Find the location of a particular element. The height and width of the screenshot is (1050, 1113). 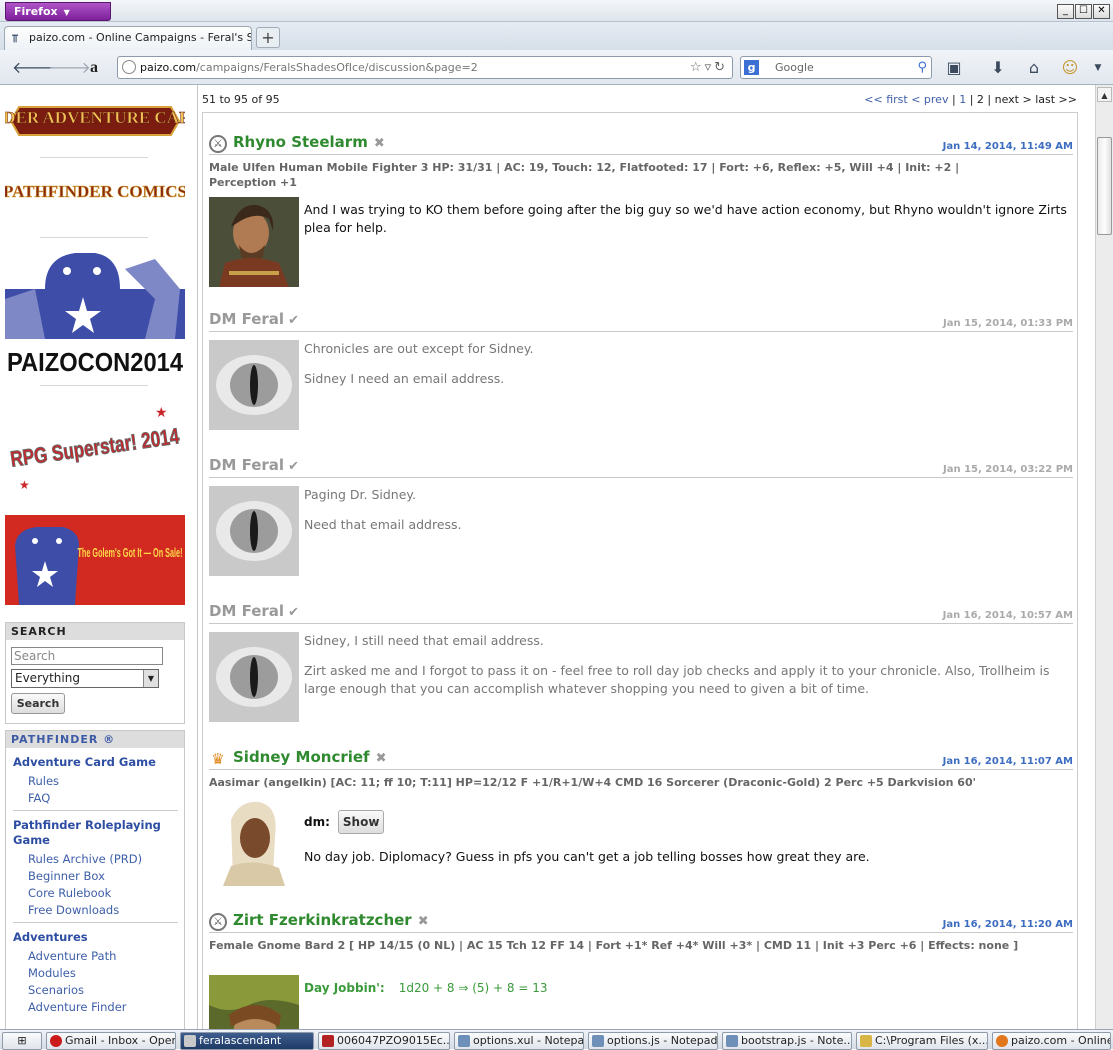

bookmarks-icon: ▣ is located at coordinates (954, 68).